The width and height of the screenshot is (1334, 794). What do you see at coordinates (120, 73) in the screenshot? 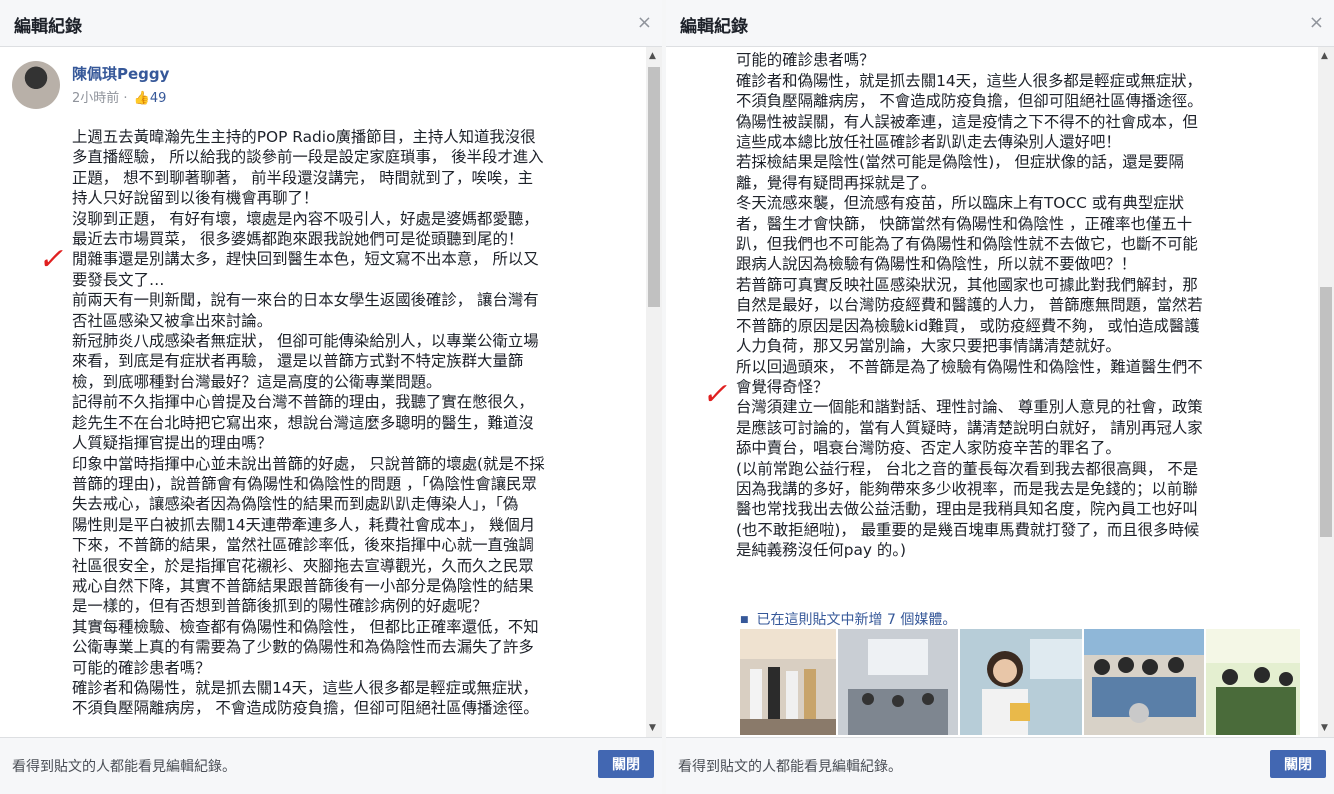
I see `author-name: 陳佩琪Peggy` at bounding box center [120, 73].